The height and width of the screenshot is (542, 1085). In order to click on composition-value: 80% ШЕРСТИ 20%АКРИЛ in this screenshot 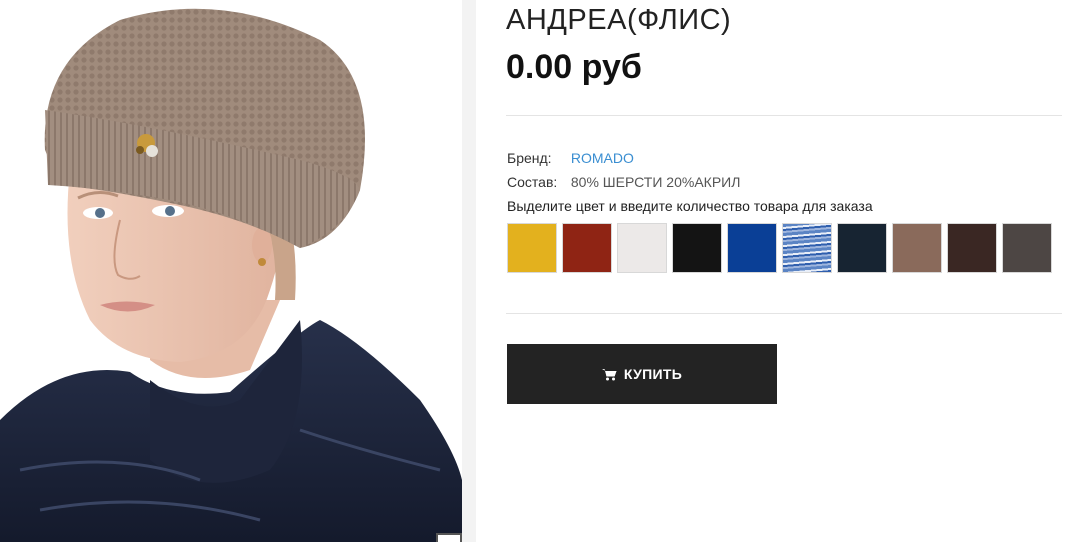, I will do `click(655, 182)`.